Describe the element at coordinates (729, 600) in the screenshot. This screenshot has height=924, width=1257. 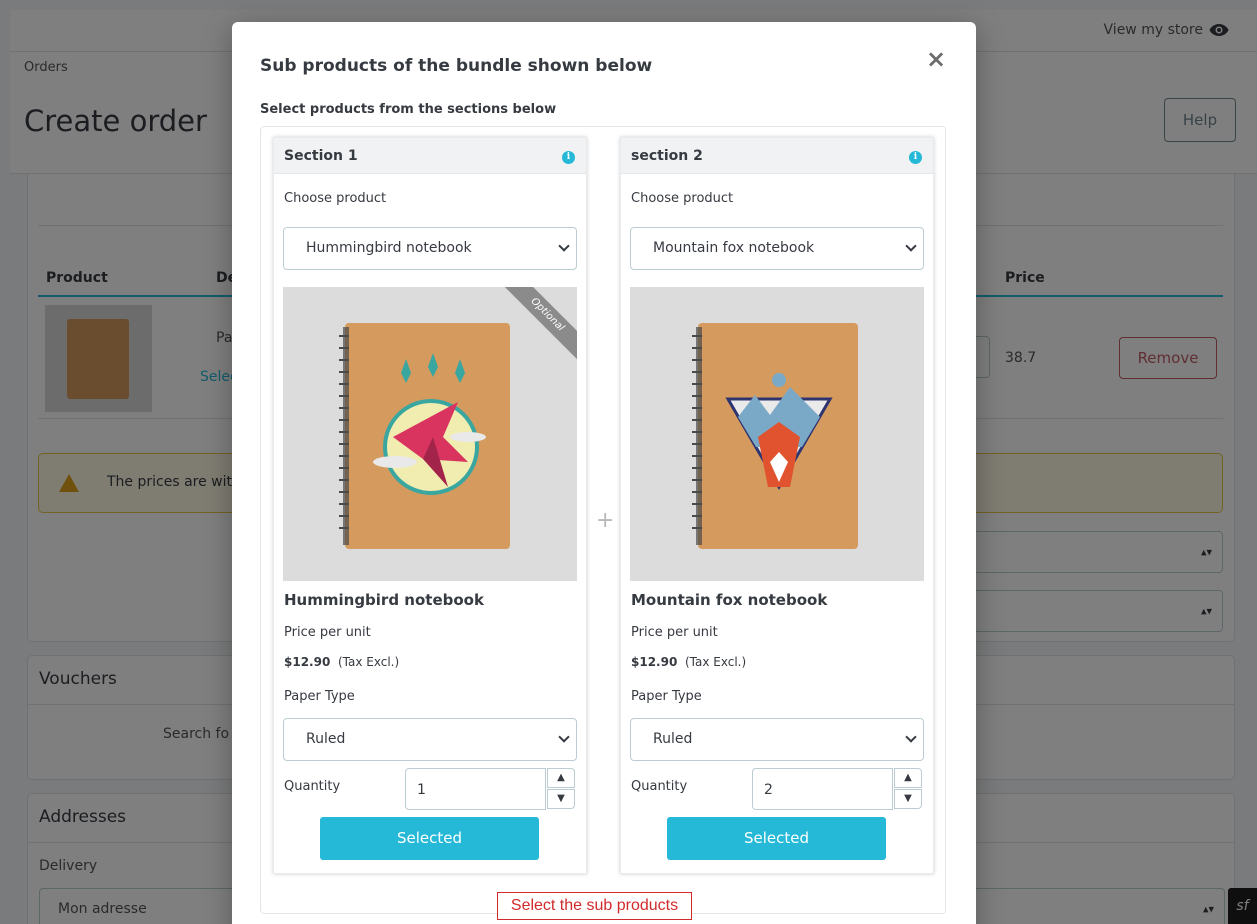
I see `product-name: Mountain fox notebook` at that location.